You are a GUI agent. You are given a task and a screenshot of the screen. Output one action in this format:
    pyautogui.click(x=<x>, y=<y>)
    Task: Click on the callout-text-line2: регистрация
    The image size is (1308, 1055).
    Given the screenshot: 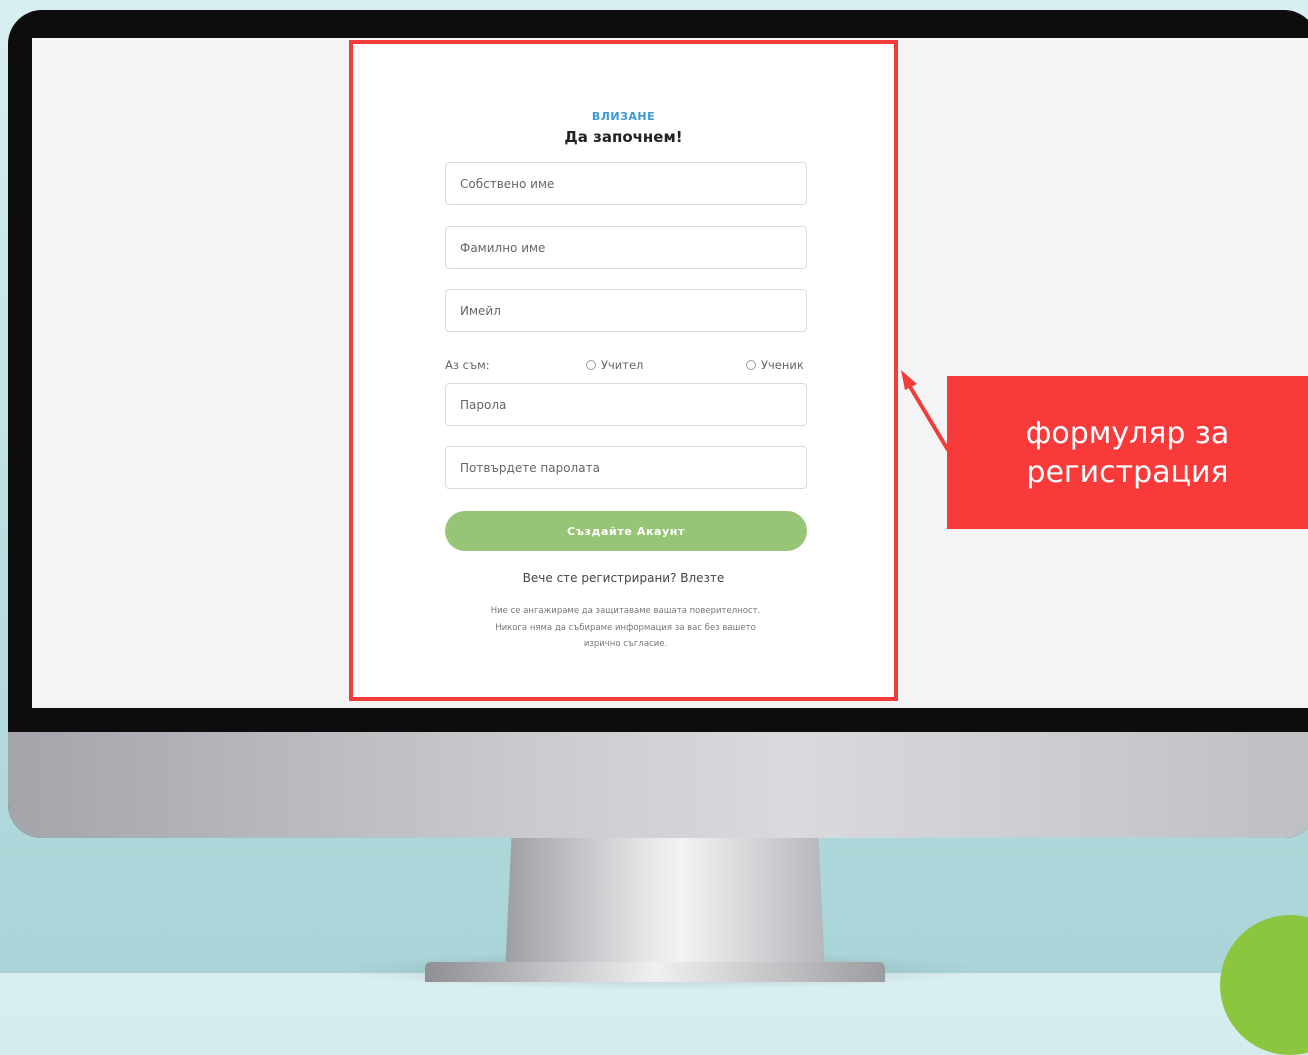 What is the action you would take?
    pyautogui.click(x=1127, y=472)
    